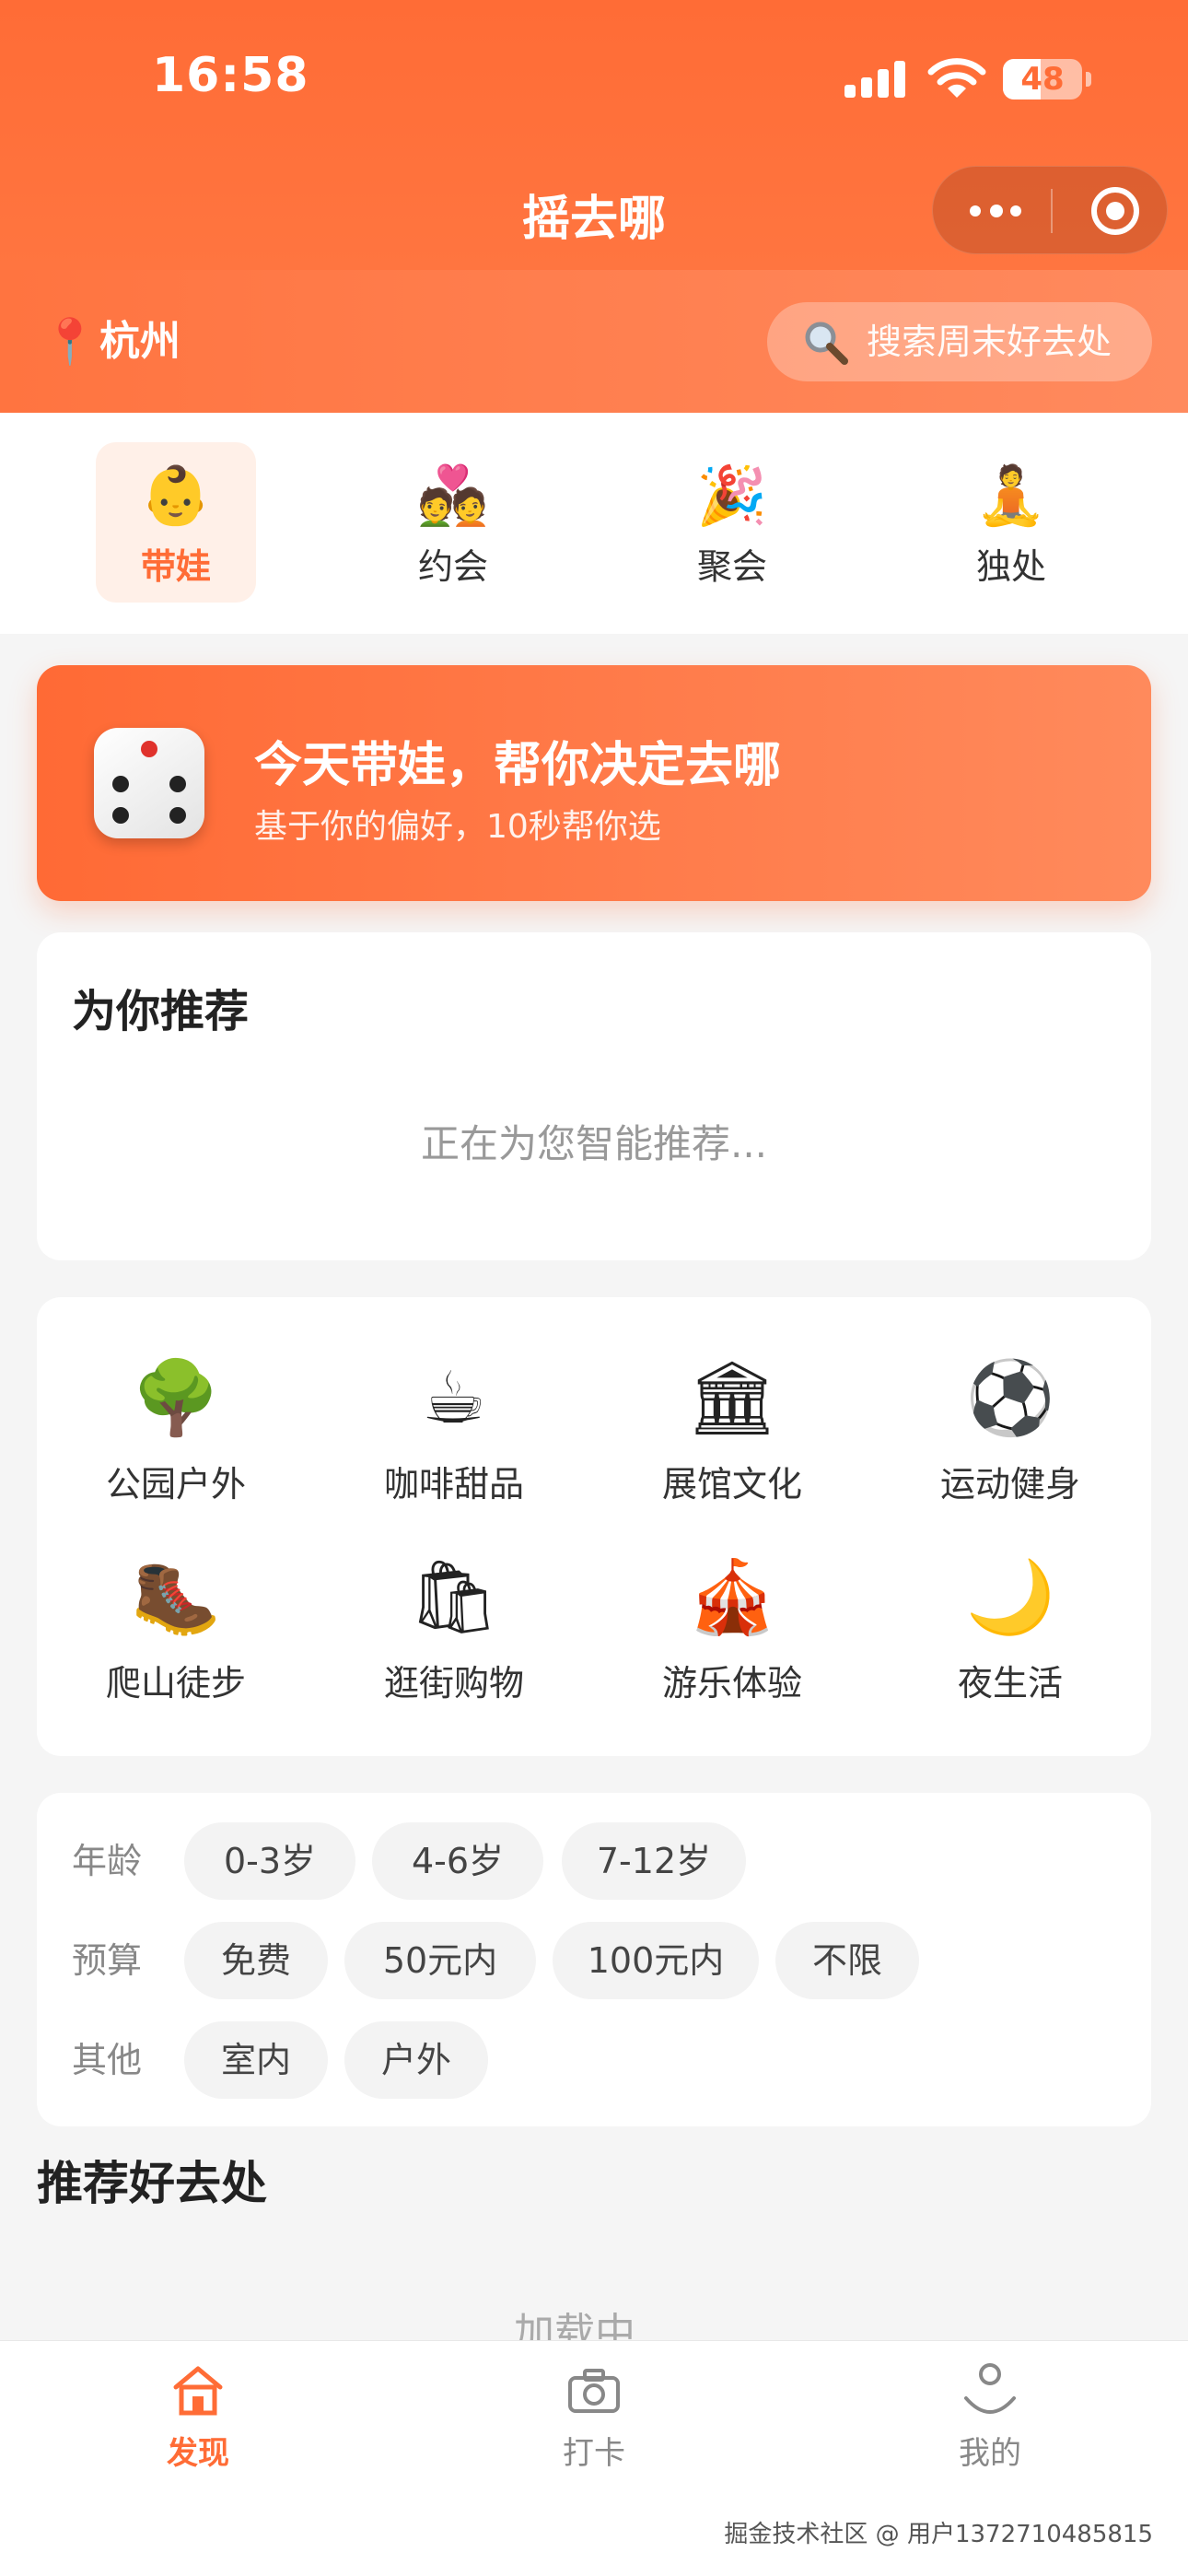 The width and height of the screenshot is (1188, 2576). What do you see at coordinates (453, 1683) in the screenshot?
I see `grid-label: 逛街购物` at bounding box center [453, 1683].